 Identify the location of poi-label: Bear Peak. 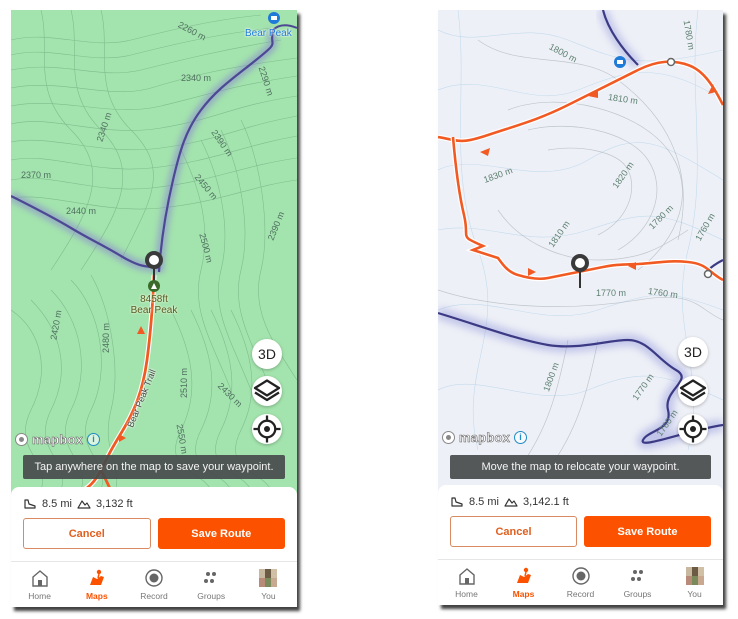
(268, 33).